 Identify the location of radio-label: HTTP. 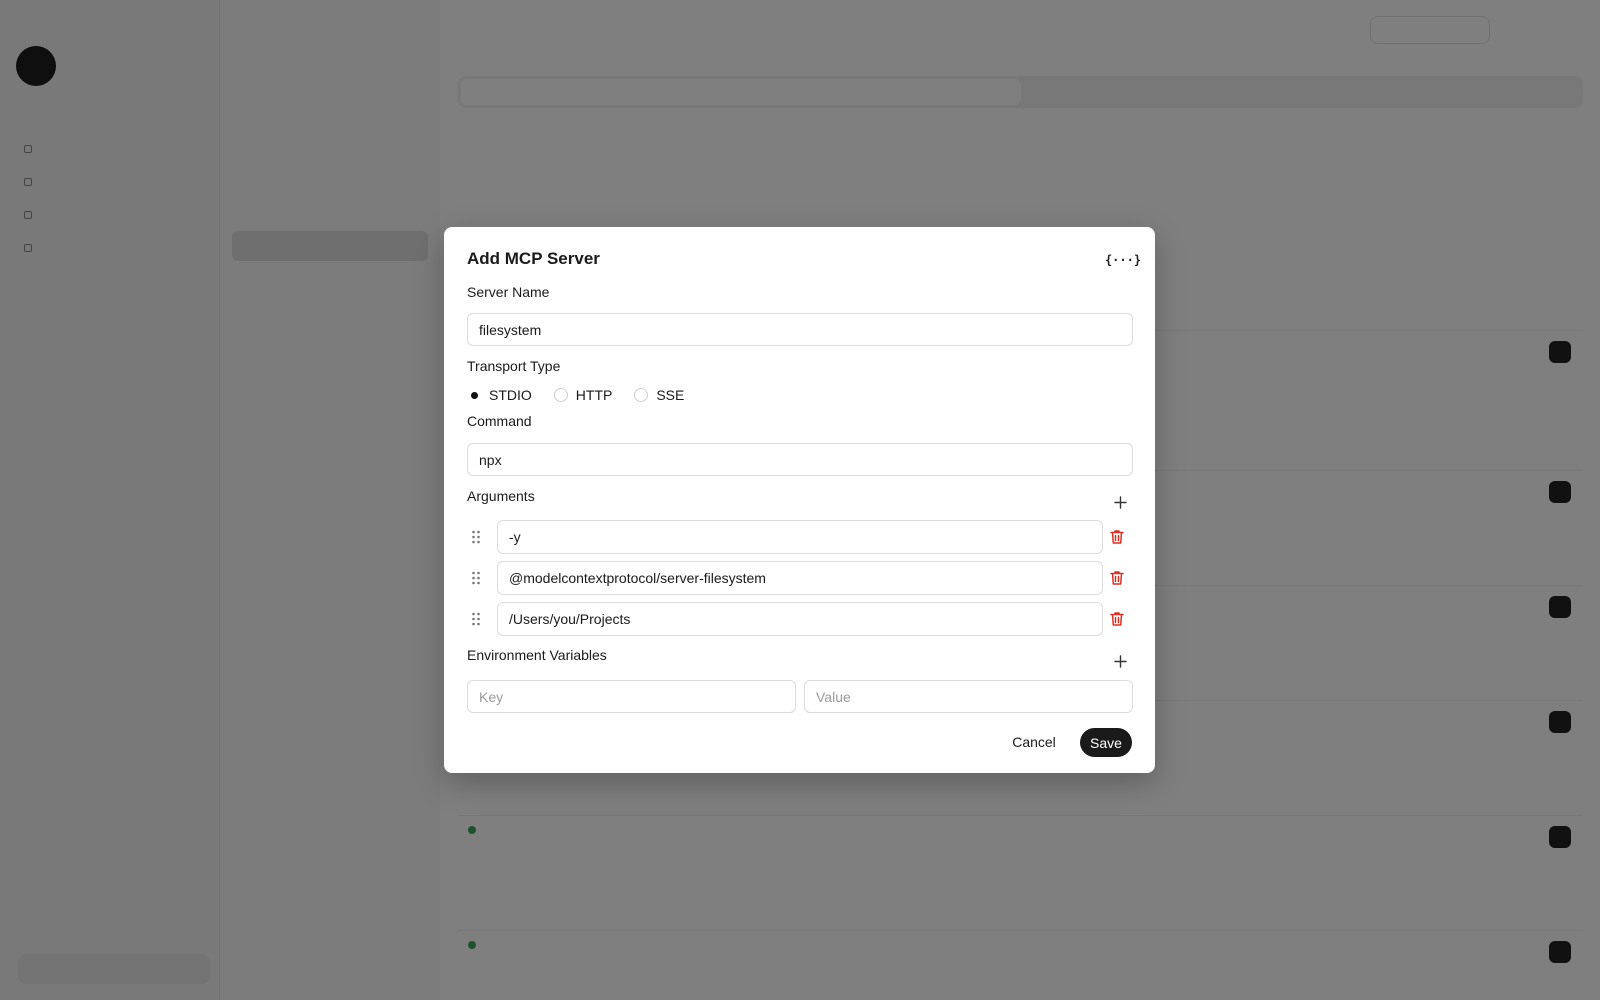
(594, 395).